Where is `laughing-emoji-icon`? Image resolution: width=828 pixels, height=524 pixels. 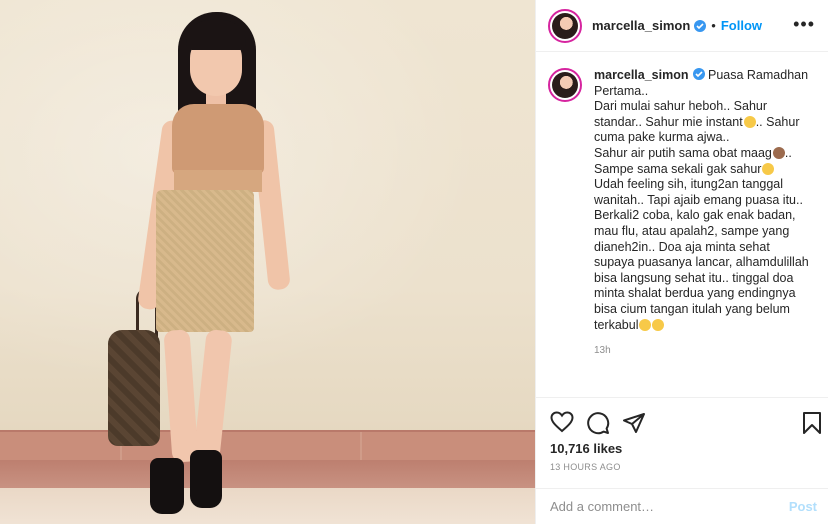 laughing-emoji-icon is located at coordinates (768, 168).